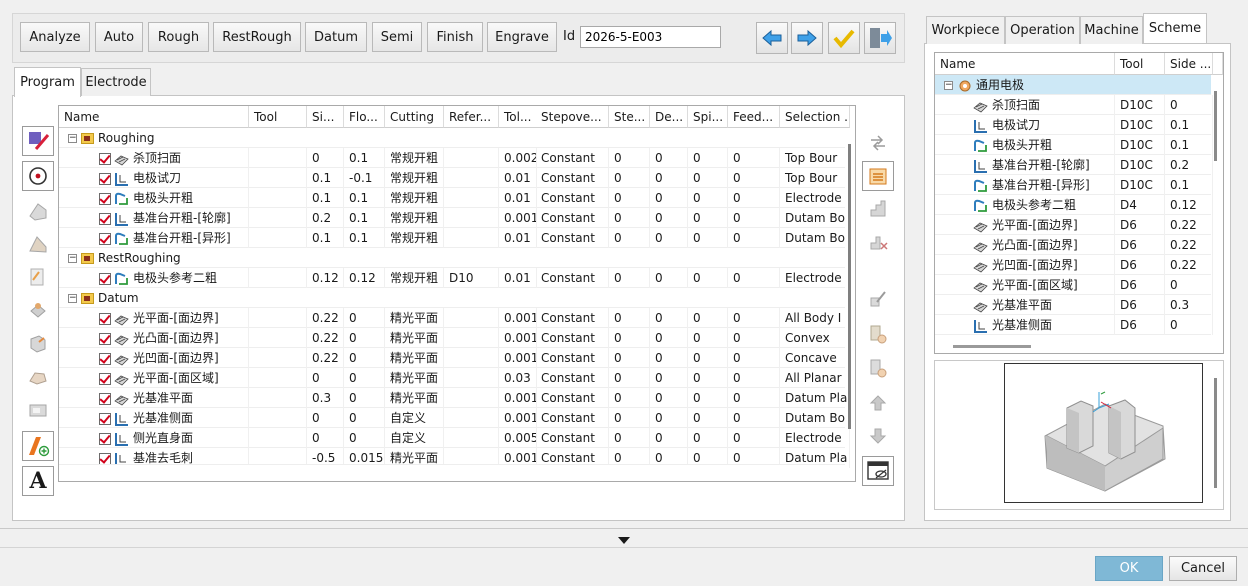 This screenshot has width=1248, height=586. I want to click on table-cell: All Planar, so click(815, 378).